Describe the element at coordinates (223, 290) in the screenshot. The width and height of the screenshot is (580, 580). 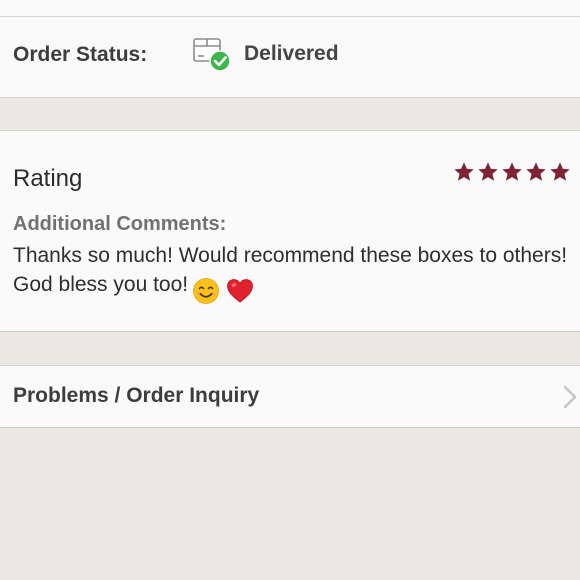
I see `comment-emojis` at that location.